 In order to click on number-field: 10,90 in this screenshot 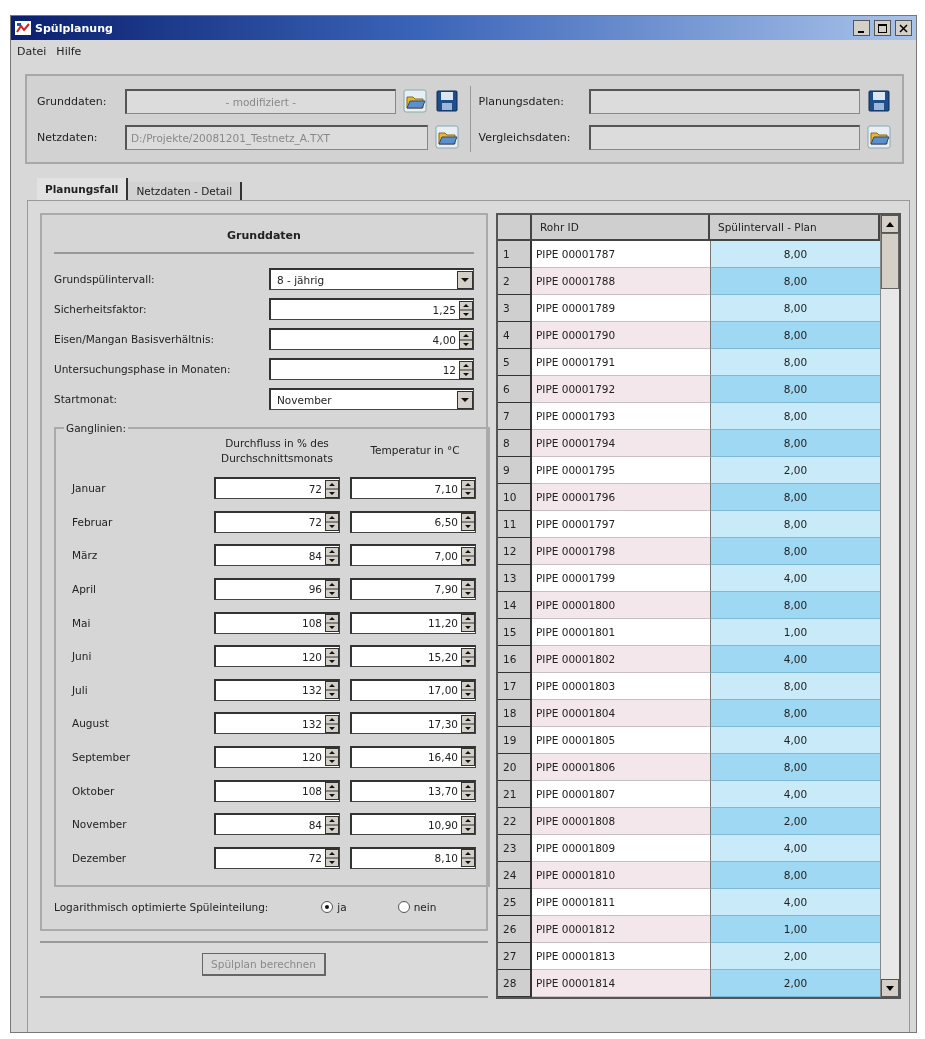, I will do `click(413, 824)`.